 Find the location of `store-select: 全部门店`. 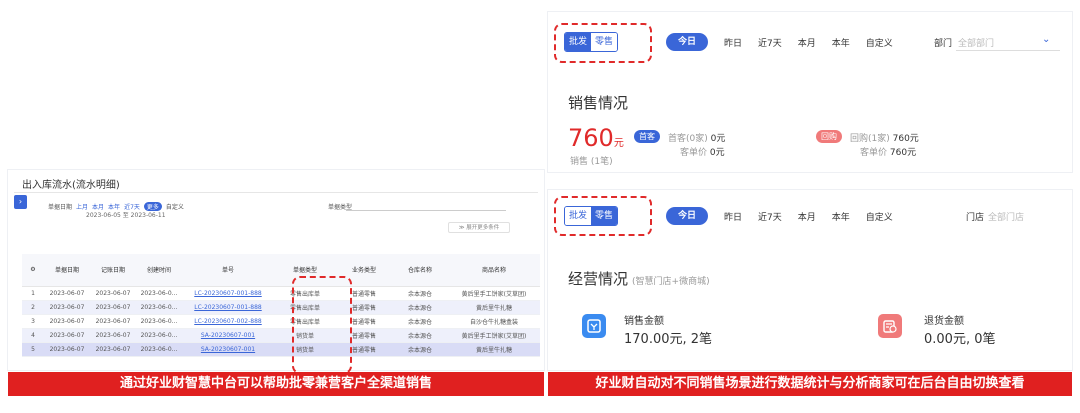

store-select: 全部门店 is located at coordinates (1006, 216).